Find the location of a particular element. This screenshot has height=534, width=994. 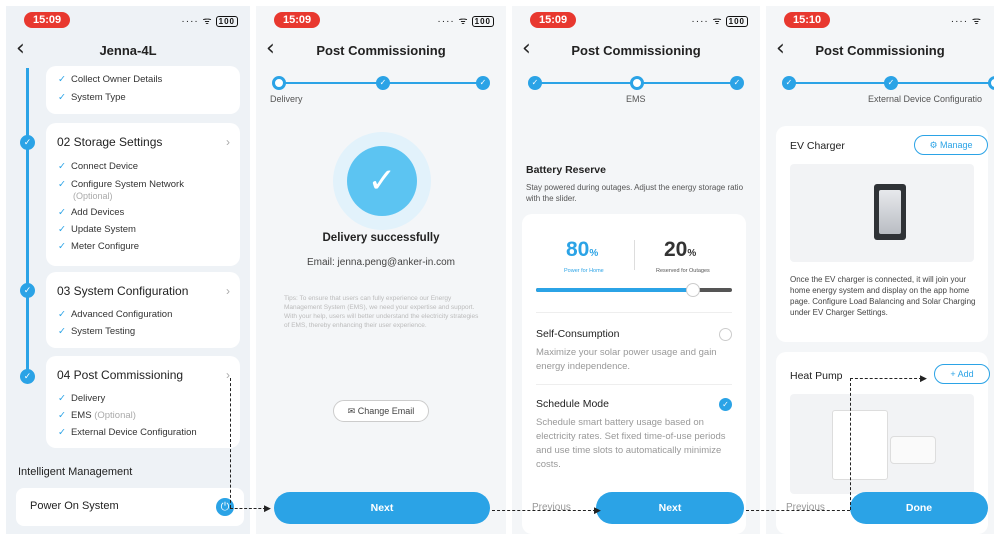

status-time: 15:10 is located at coordinates (807, 20).